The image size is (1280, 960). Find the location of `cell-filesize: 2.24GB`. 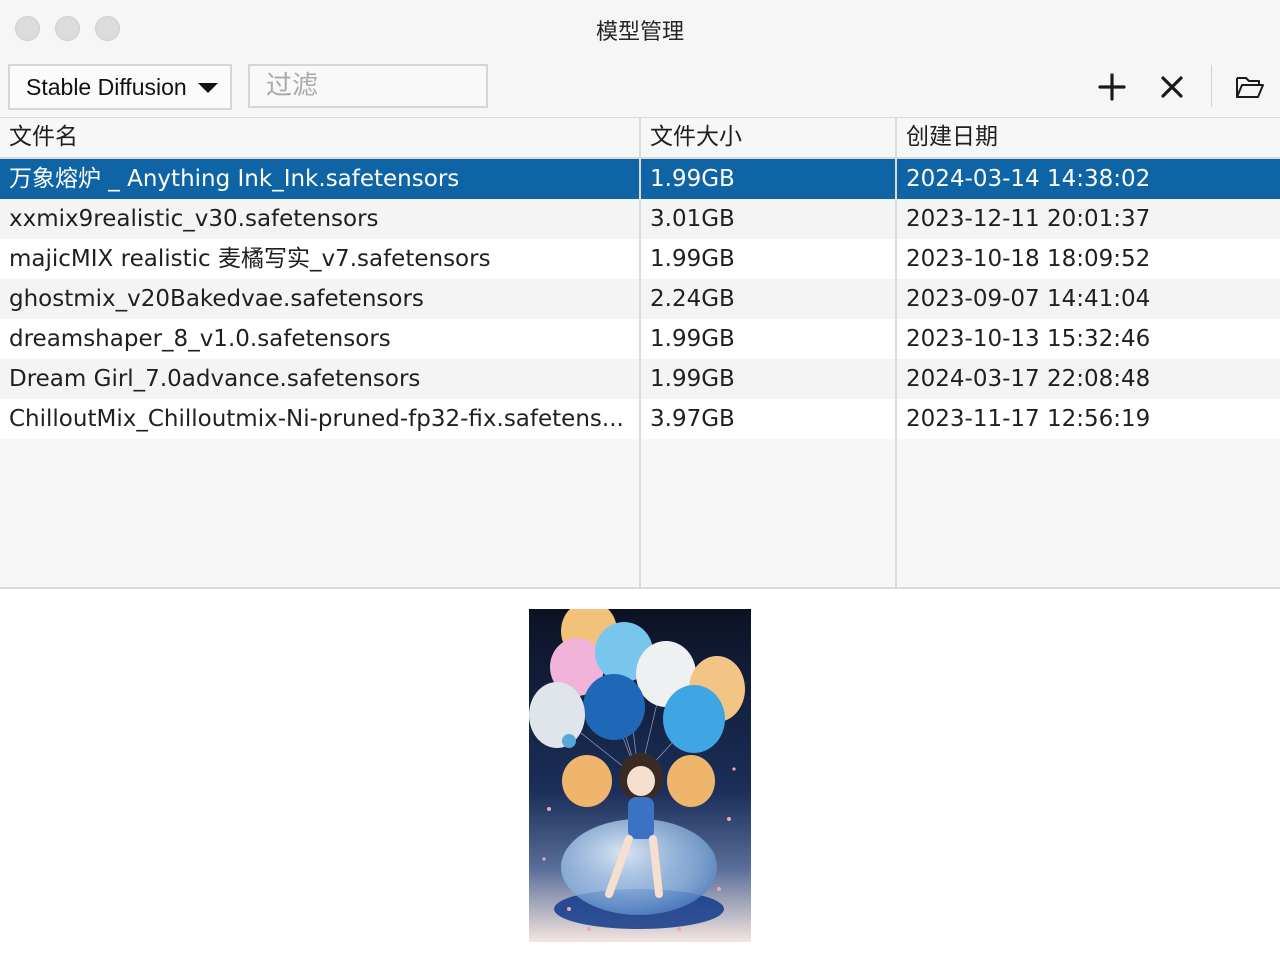

cell-filesize: 2.24GB is located at coordinates (692, 299).